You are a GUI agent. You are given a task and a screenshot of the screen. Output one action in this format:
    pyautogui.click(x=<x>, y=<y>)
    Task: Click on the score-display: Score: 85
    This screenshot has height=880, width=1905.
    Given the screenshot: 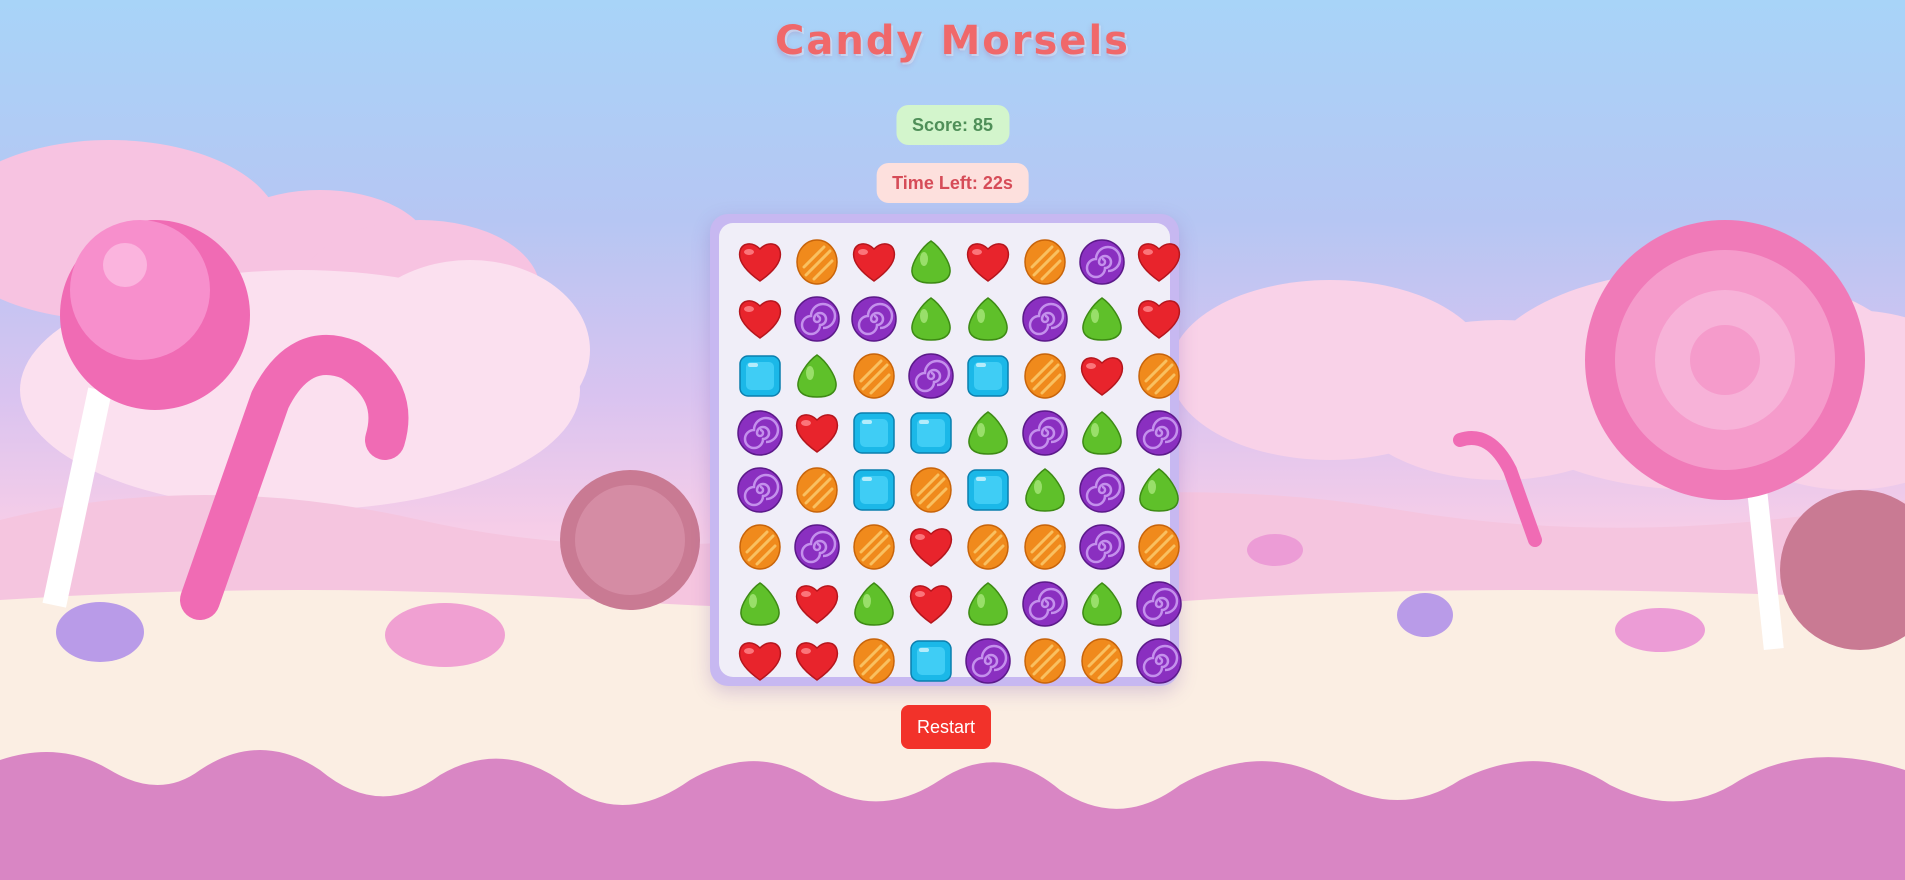 What is the action you would take?
    pyautogui.click(x=952, y=125)
    